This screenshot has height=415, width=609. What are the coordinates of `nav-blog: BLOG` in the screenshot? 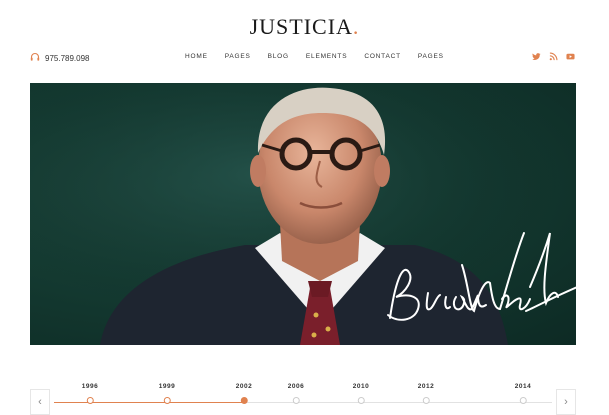 It's located at (278, 56).